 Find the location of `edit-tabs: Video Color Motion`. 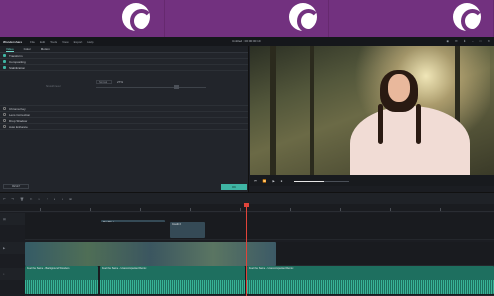

edit-tabs: Video Color Motion is located at coordinates (124, 49).